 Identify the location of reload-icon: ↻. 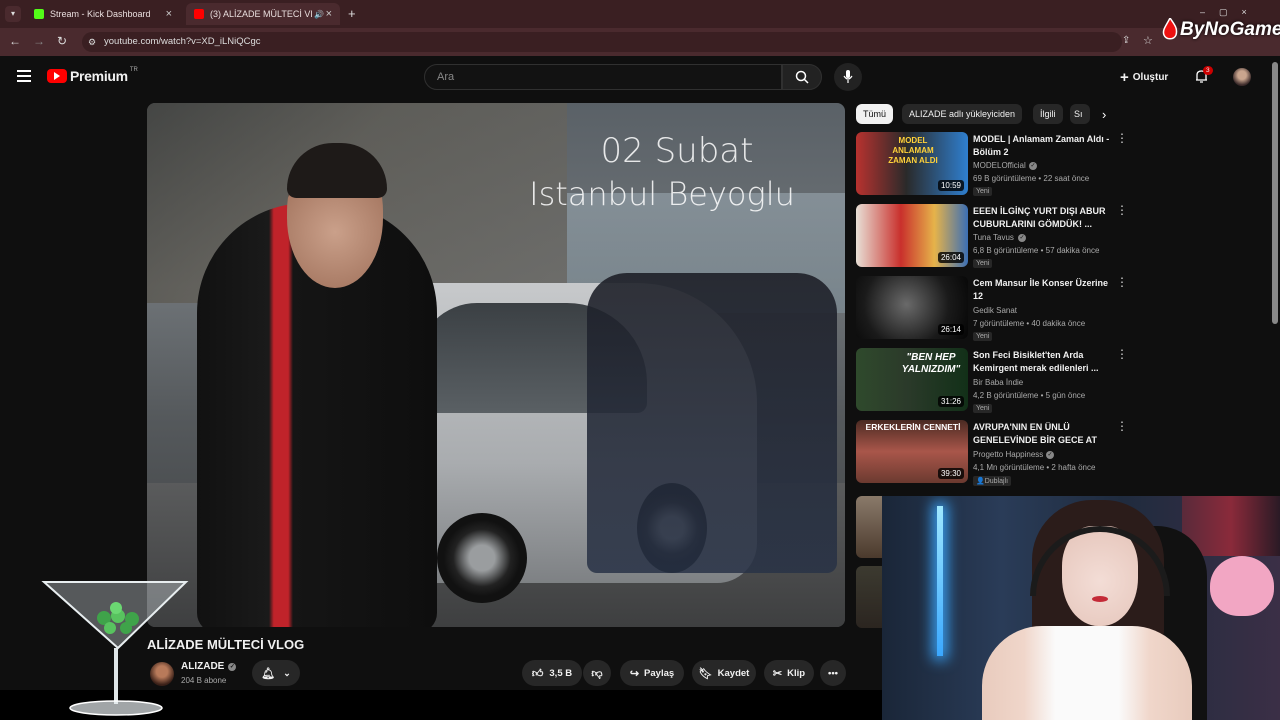
(62, 41).